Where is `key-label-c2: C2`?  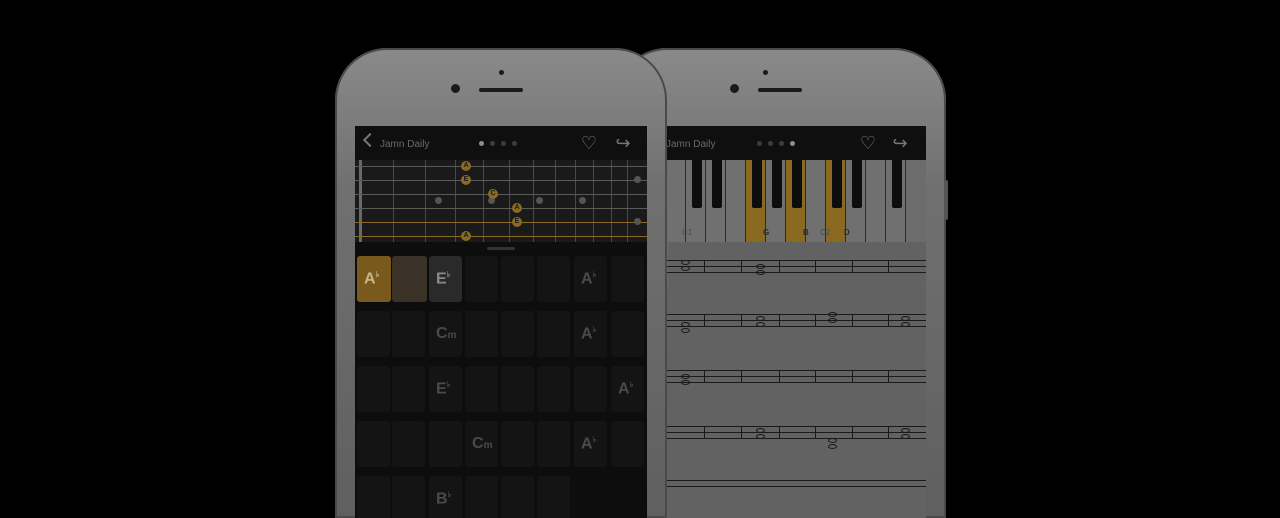 key-label-c2: C2 is located at coordinates (825, 232).